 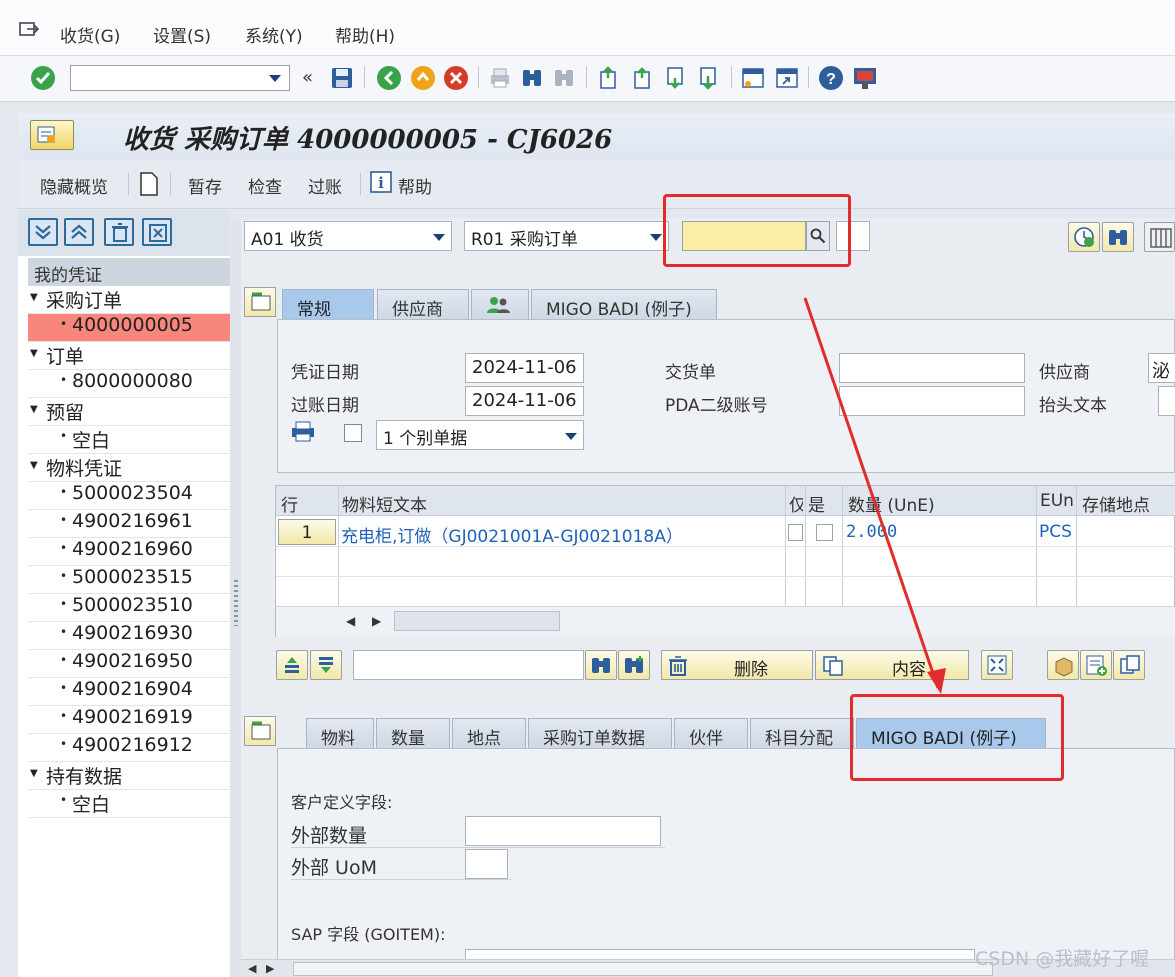 I want to click on customize-layout-icon, so click(x=865, y=78).